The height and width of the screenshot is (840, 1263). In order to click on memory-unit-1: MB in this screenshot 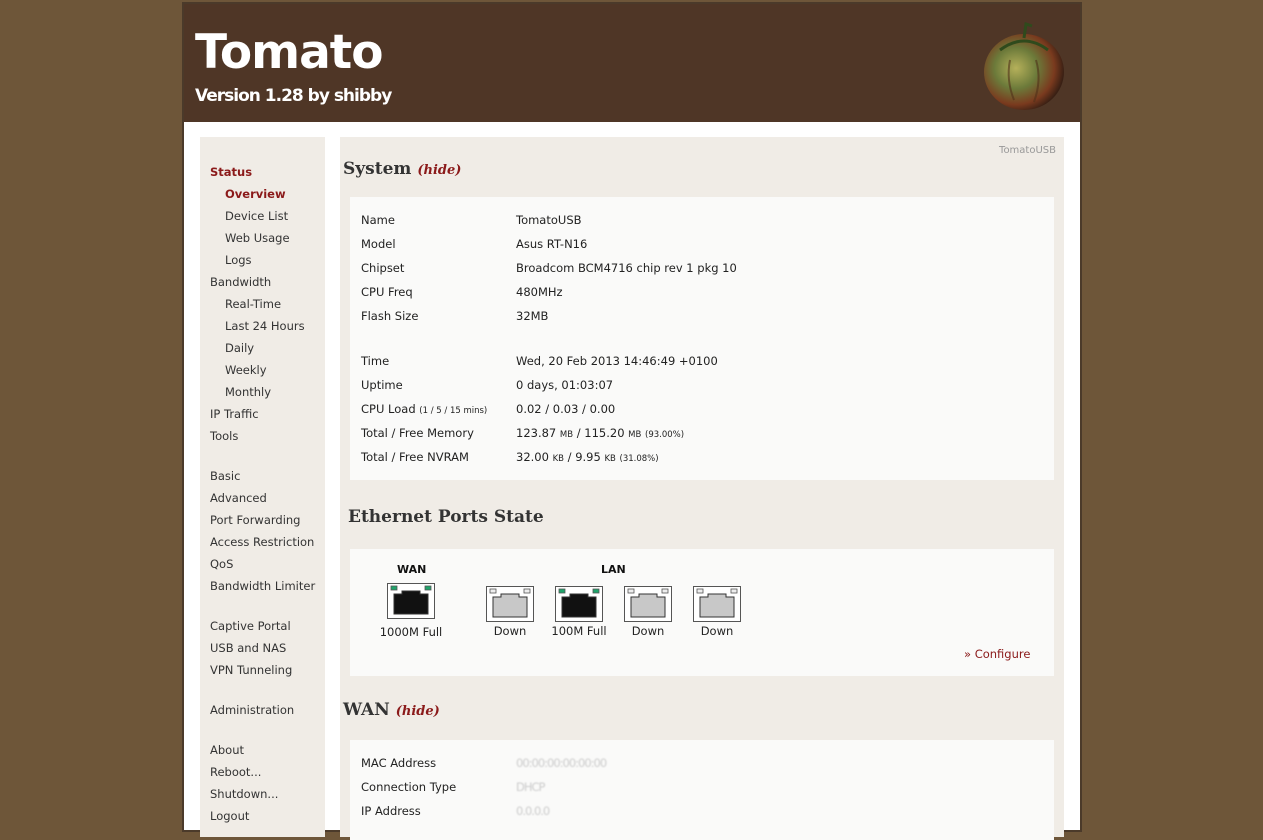, I will do `click(566, 435)`.